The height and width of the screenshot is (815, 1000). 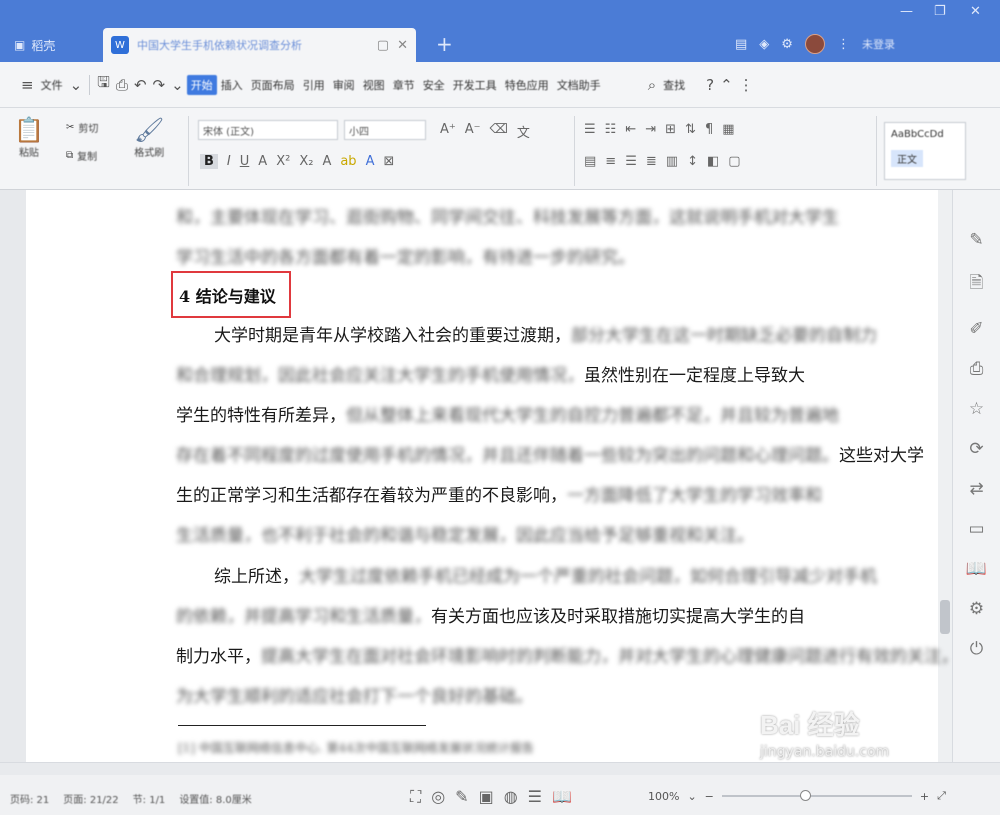 I want to click on shrink-font-icon: A⁻, so click(x=473, y=131).